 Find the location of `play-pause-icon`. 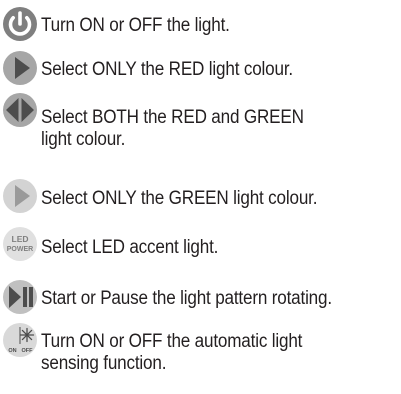

play-pause-icon is located at coordinates (20, 297).